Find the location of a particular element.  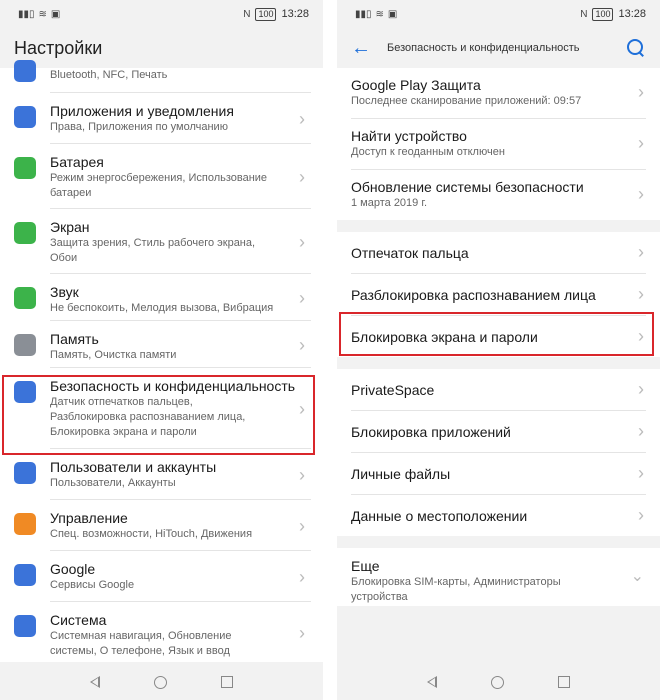

list-item-partial: Bluetooth, NFC, Печать is located at coordinates (161, 73).